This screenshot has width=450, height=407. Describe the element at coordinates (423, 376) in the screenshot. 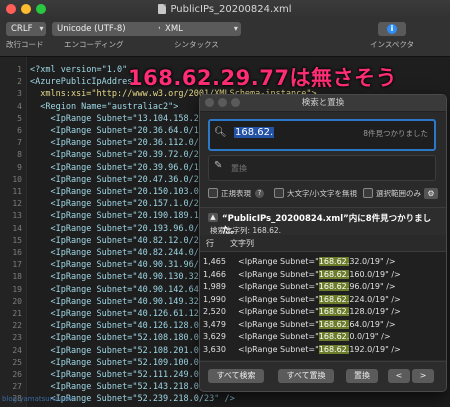

I see `next-match-button: >` at that location.